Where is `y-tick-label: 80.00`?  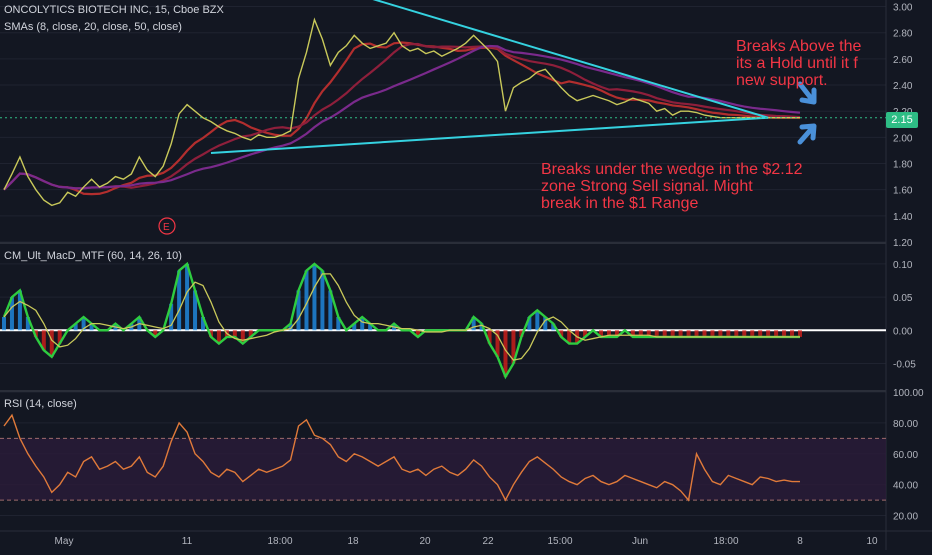
y-tick-label: 80.00 is located at coordinates (905, 424).